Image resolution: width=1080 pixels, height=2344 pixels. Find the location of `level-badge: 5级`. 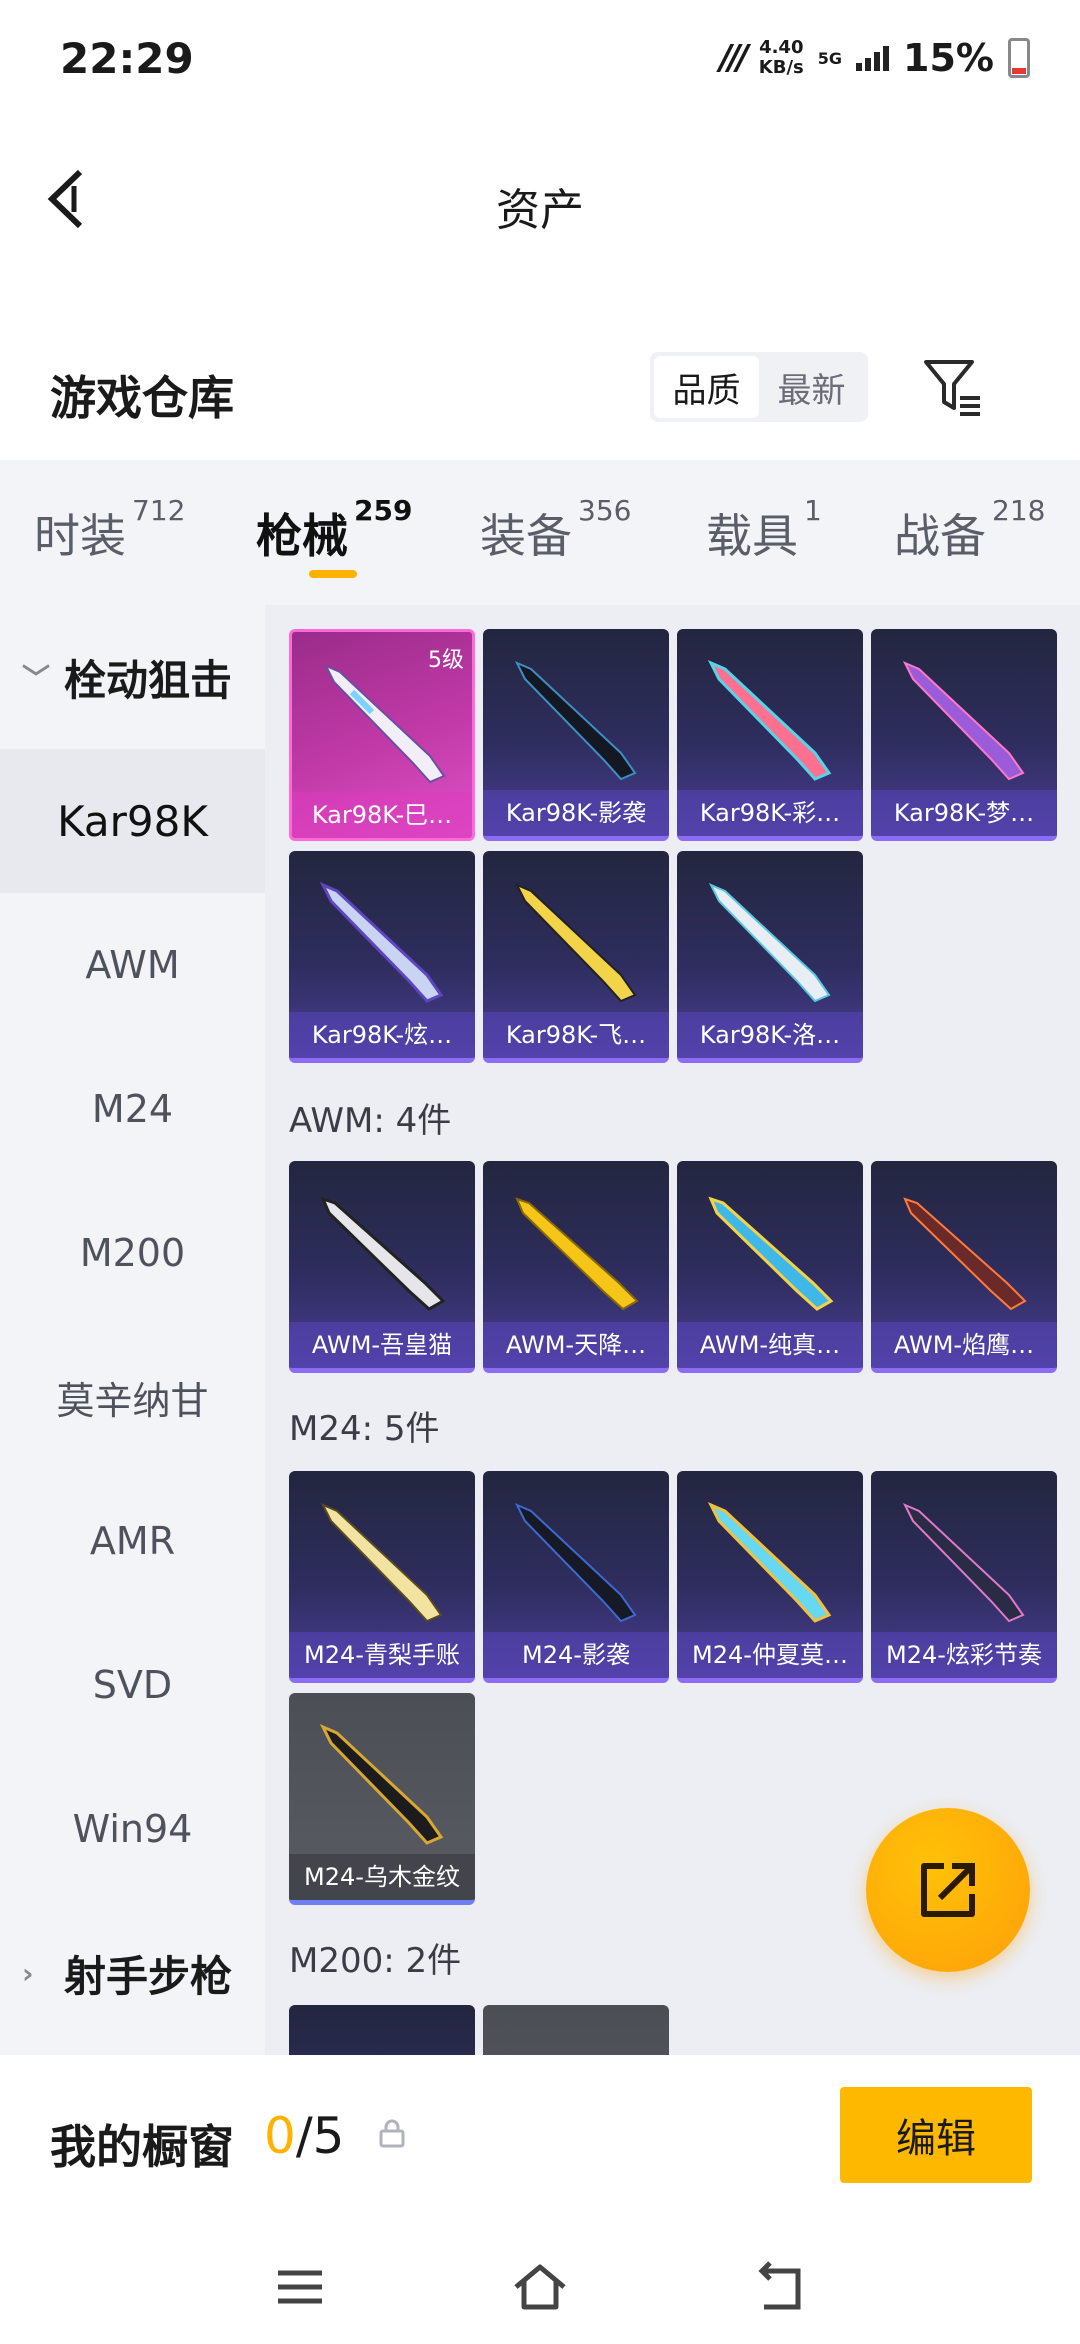

level-badge: 5级 is located at coordinates (446, 660).